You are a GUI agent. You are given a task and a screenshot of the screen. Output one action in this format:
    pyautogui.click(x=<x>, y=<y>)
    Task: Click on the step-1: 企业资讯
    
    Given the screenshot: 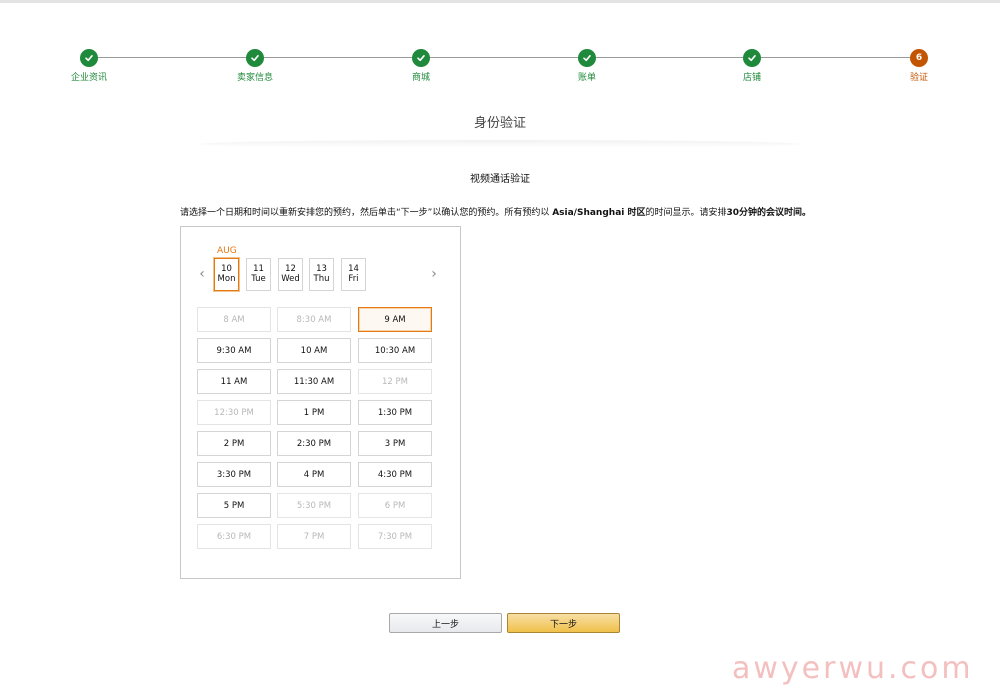 What is the action you would take?
    pyautogui.click(x=89, y=66)
    